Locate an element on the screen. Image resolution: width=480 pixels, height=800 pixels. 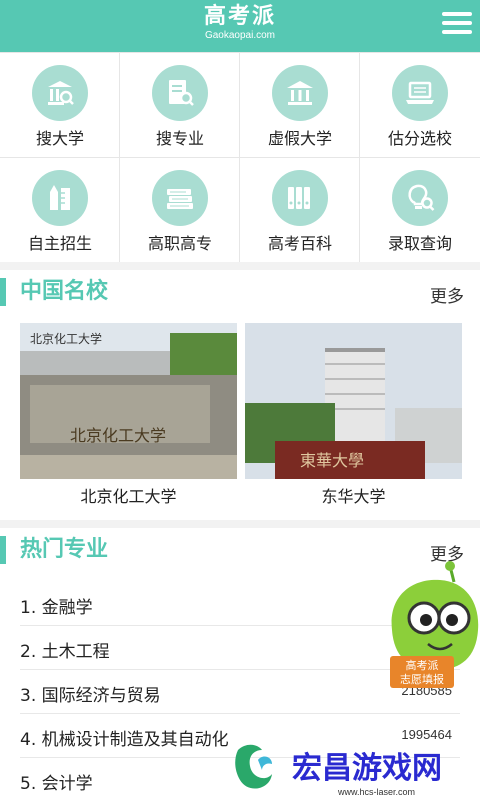
grid-item-vocational-college: 高职高专 is located at coordinates (180, 210).